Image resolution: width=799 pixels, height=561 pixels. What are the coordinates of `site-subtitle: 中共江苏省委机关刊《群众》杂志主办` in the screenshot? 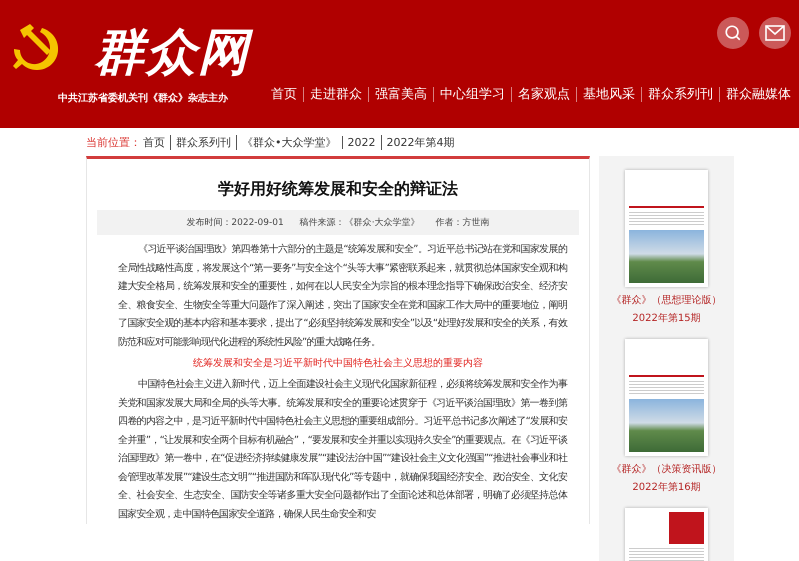 It's located at (143, 98).